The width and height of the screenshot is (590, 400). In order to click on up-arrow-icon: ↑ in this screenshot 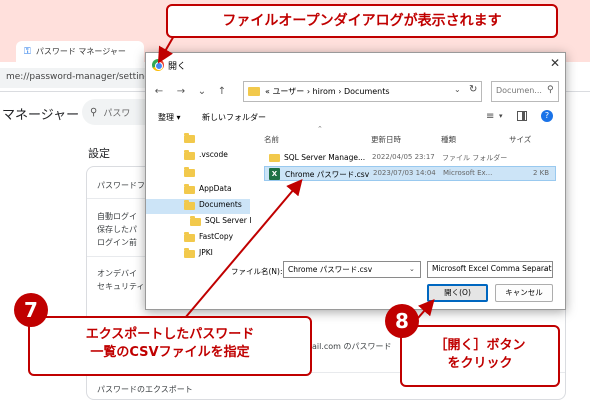, I will do `click(222, 92)`.